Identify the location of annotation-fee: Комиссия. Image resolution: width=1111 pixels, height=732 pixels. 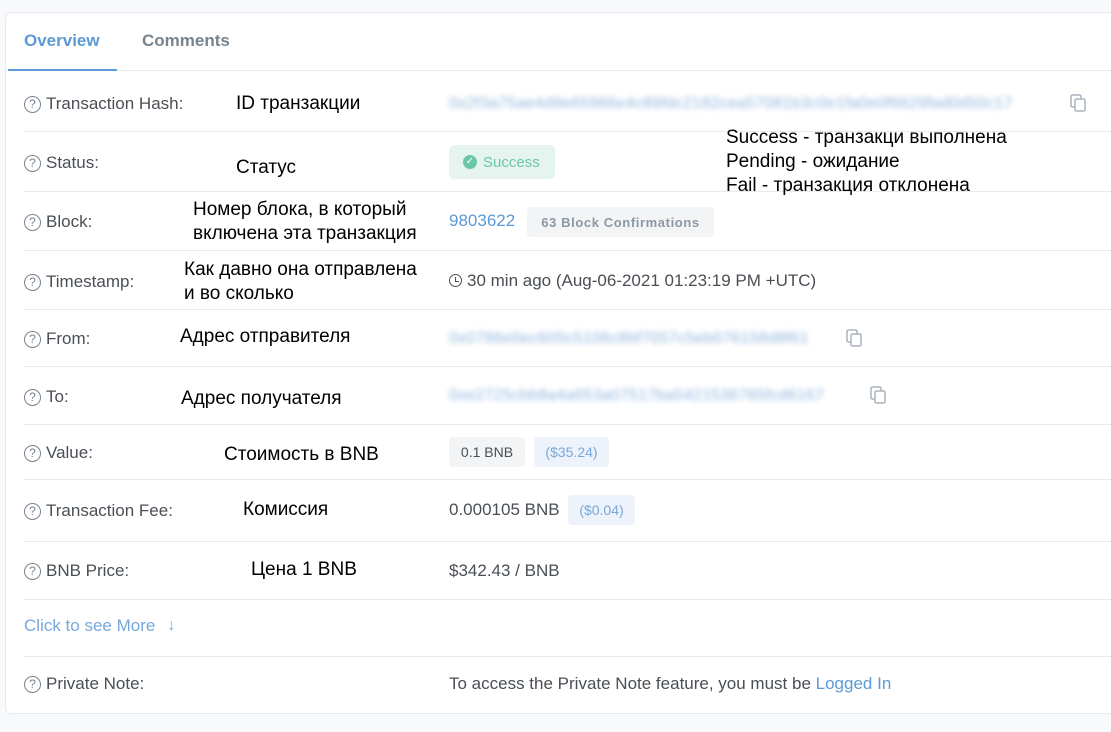
(286, 509).